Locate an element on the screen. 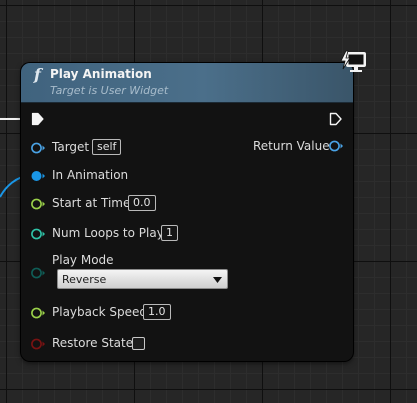 Image resolution: width=417 pixels, height=403 pixels. return-value-label: Return Value is located at coordinates (291, 146).